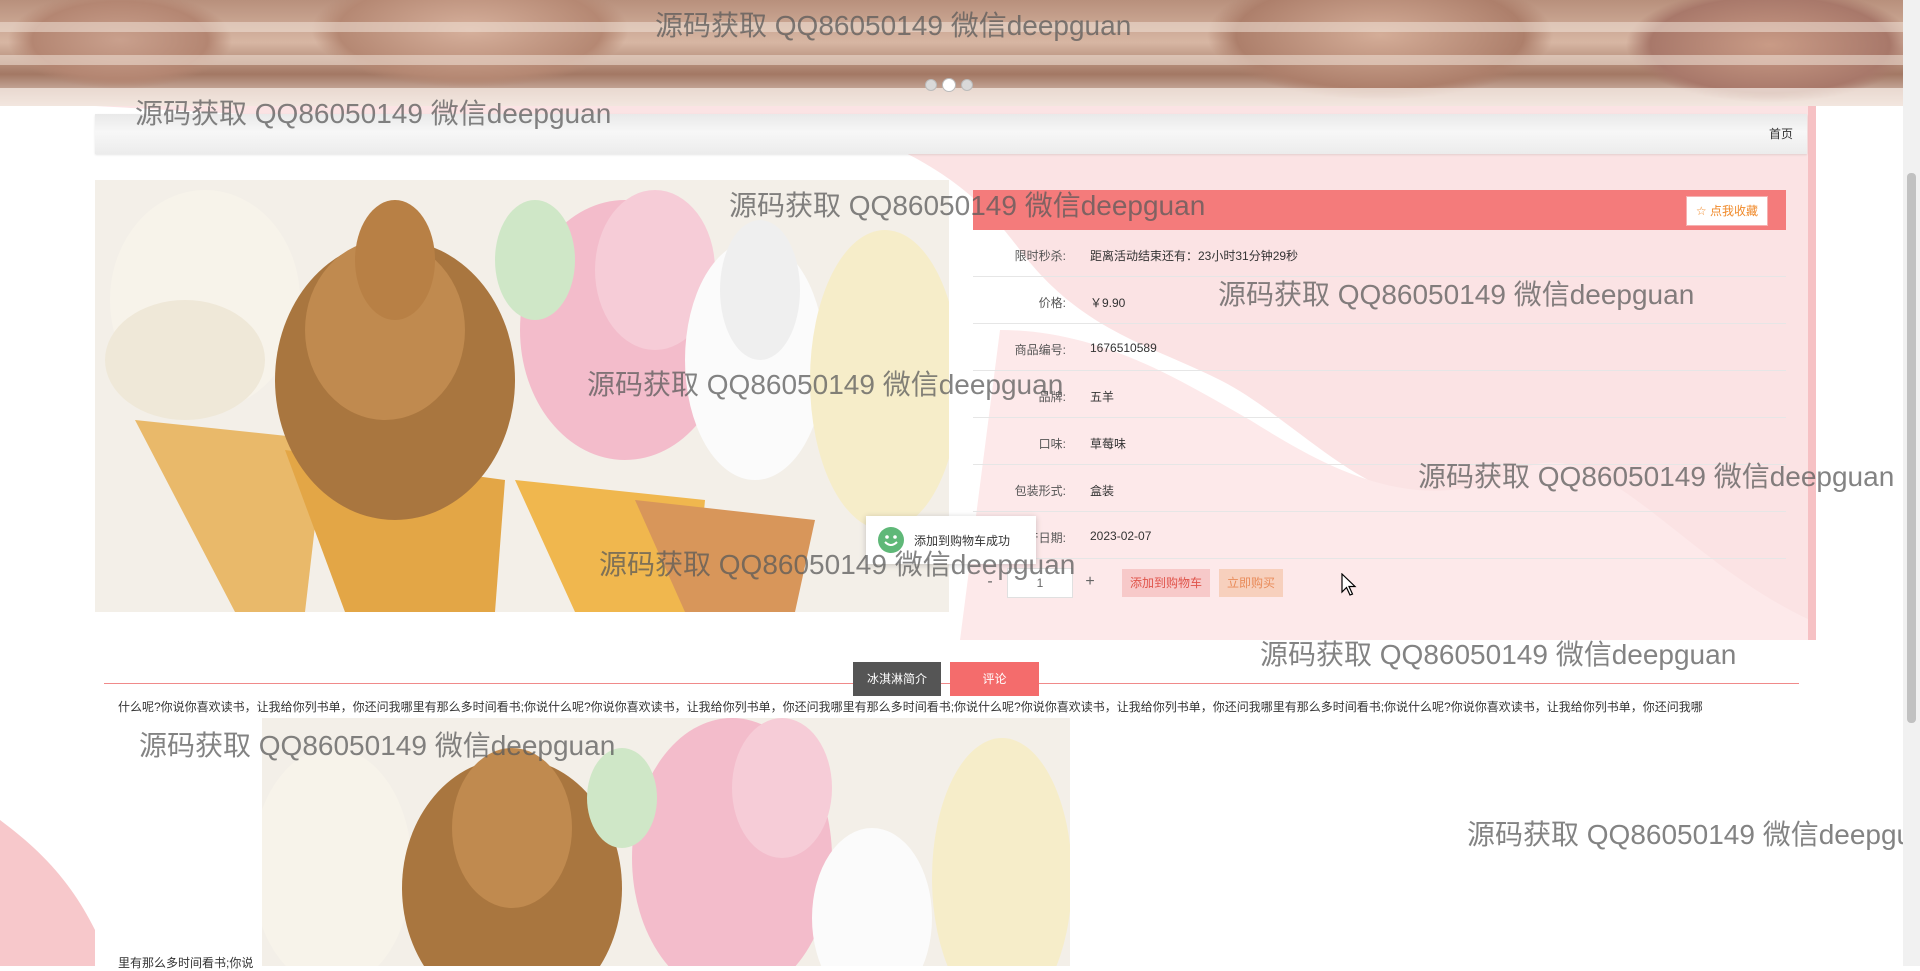 This screenshot has height=971, width=1920. I want to click on detail-value: 五羊, so click(1102, 397).